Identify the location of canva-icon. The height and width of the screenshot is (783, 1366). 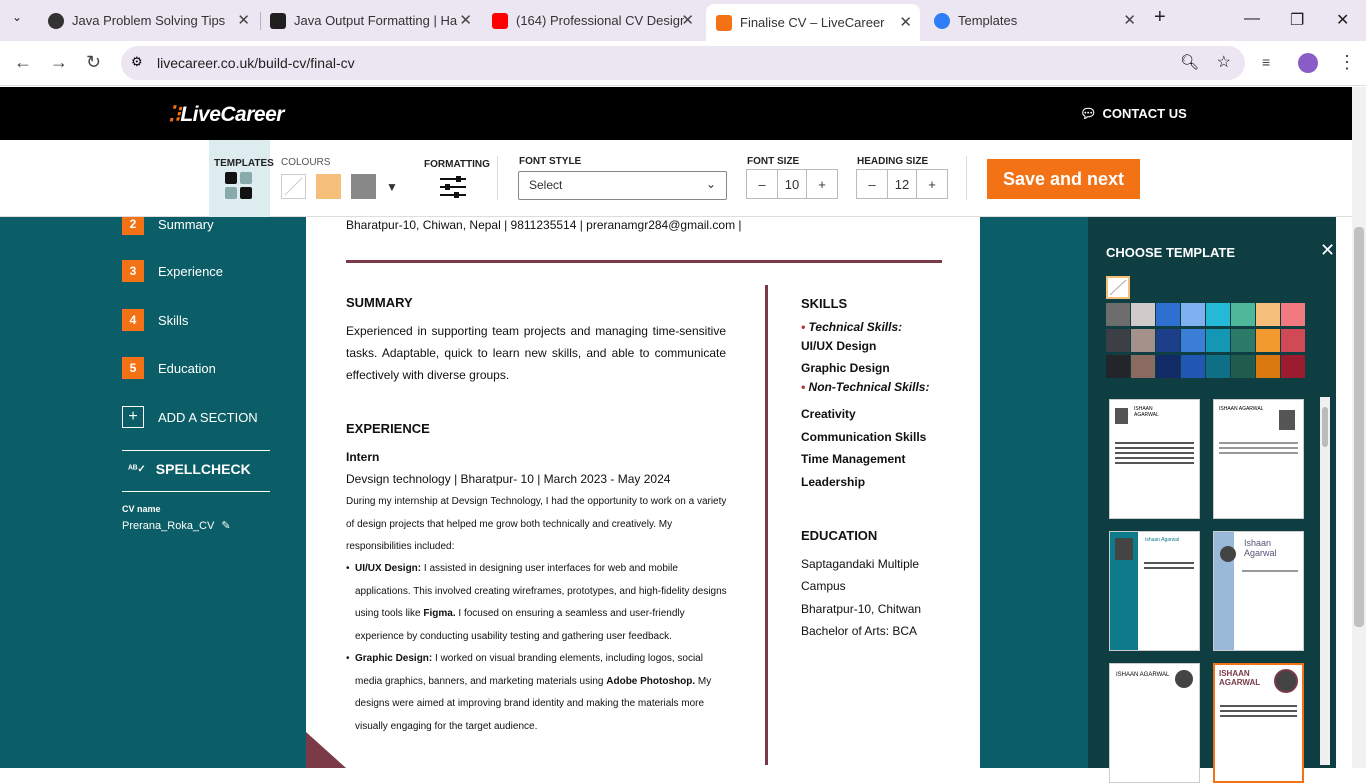
(942, 20).